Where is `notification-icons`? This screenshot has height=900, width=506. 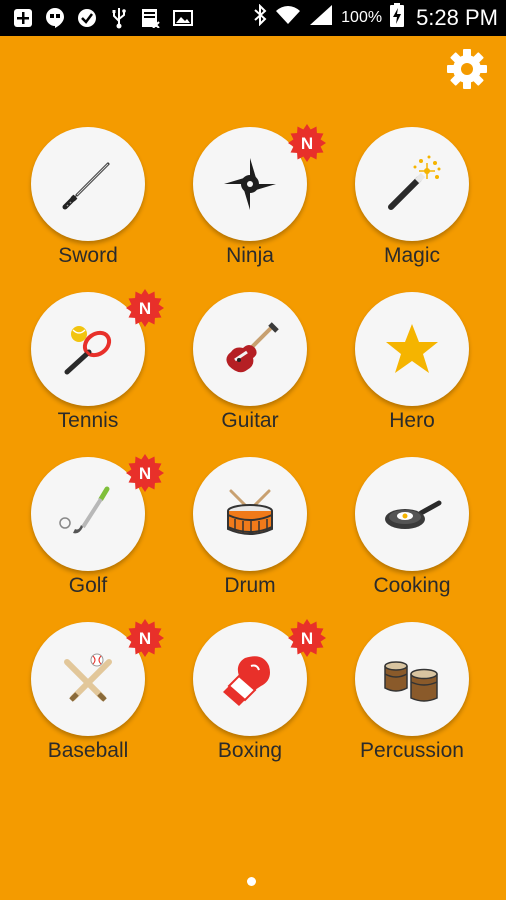 notification-icons is located at coordinates (103, 18).